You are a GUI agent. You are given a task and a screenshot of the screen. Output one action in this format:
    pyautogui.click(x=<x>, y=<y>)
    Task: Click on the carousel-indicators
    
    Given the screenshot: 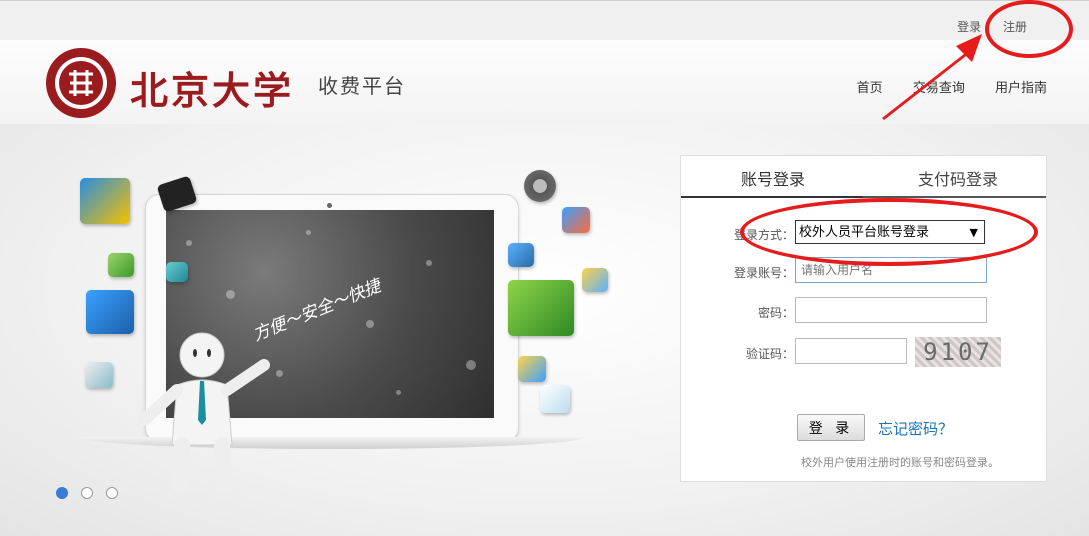 What is the action you would take?
    pyautogui.click(x=91, y=493)
    